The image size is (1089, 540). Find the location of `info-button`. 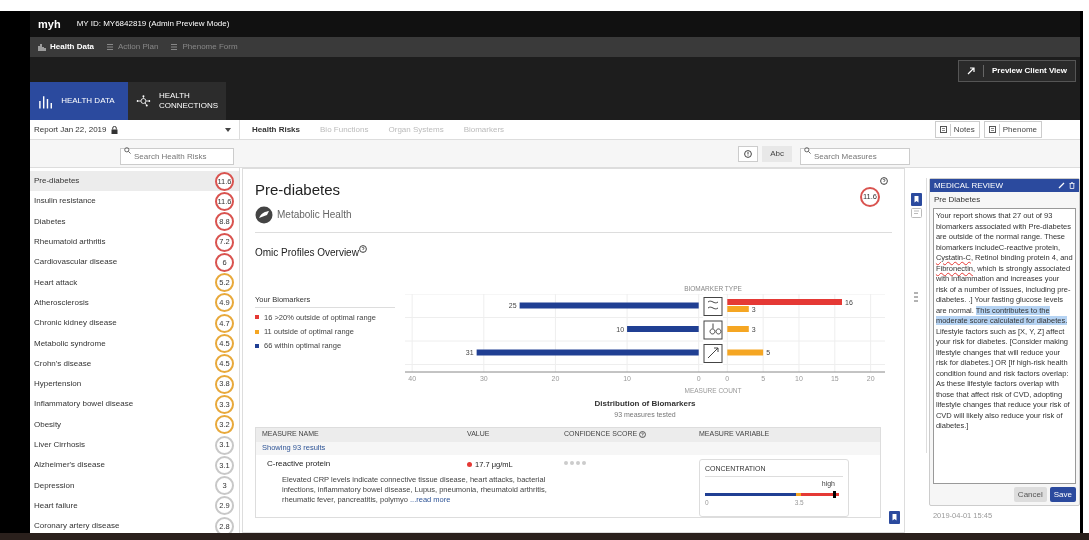

info-button is located at coordinates (748, 153).